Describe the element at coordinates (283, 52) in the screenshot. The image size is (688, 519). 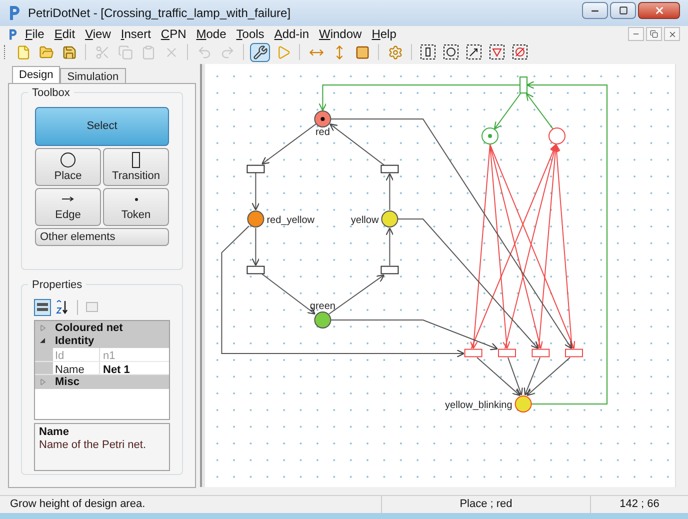
I see `play-icon` at that location.